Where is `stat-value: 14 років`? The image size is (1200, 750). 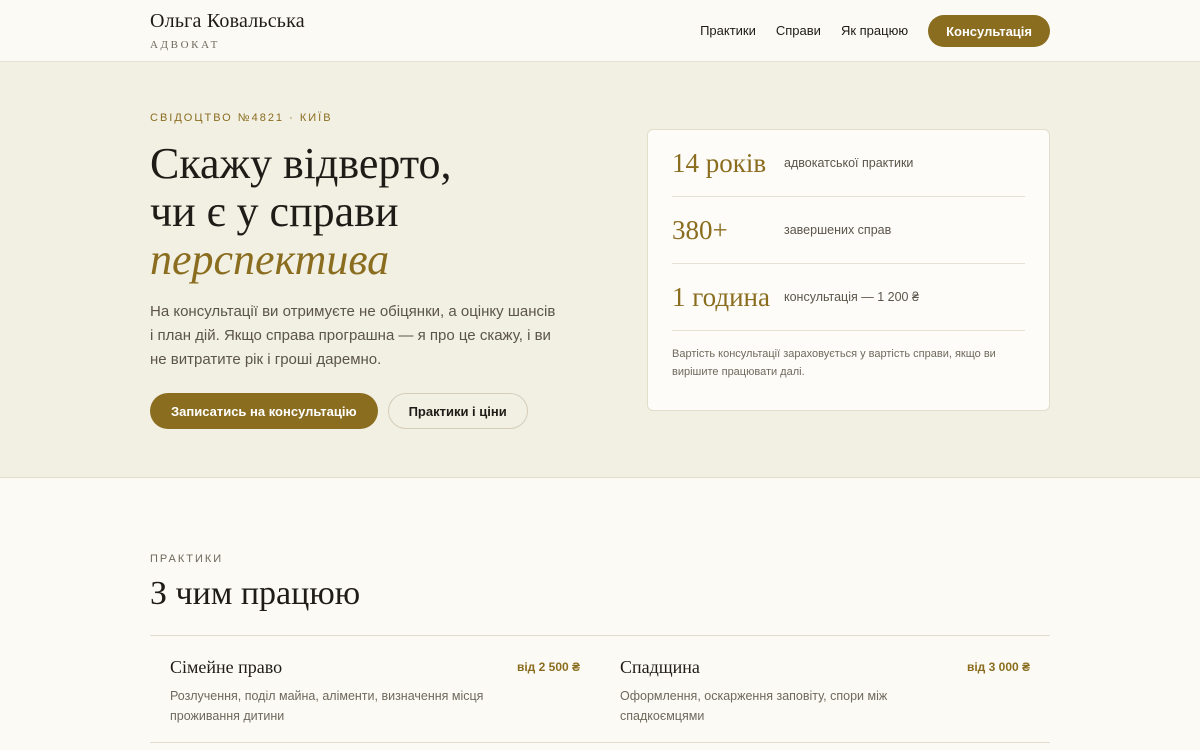 stat-value: 14 років is located at coordinates (719, 162).